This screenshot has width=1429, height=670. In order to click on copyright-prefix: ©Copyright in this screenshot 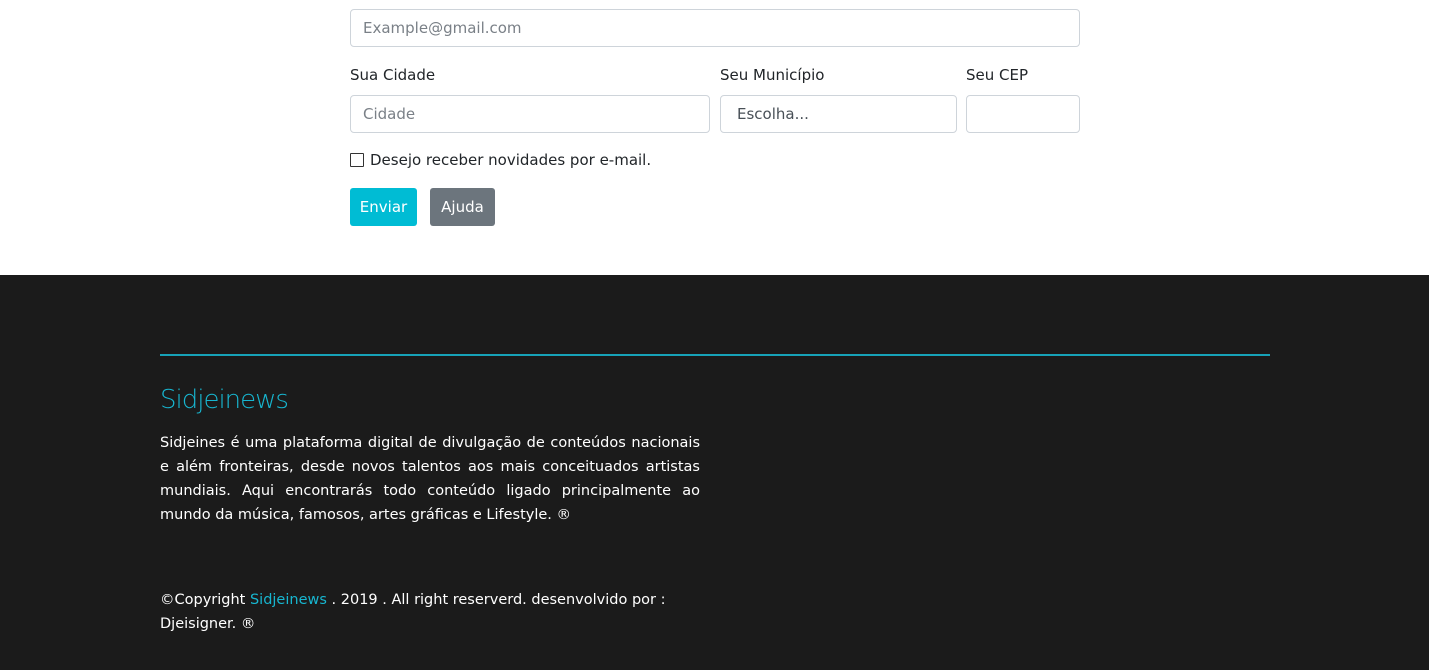, I will do `click(205, 600)`.